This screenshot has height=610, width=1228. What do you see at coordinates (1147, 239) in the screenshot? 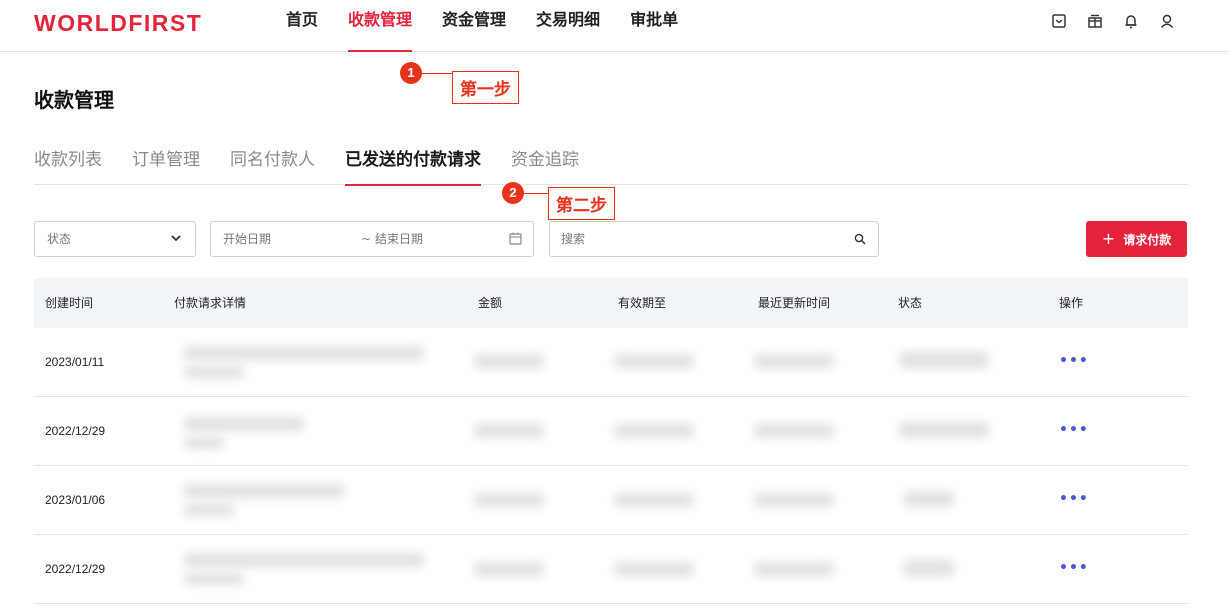
I see `request-payment-button-label: 请求付款` at bounding box center [1147, 239].